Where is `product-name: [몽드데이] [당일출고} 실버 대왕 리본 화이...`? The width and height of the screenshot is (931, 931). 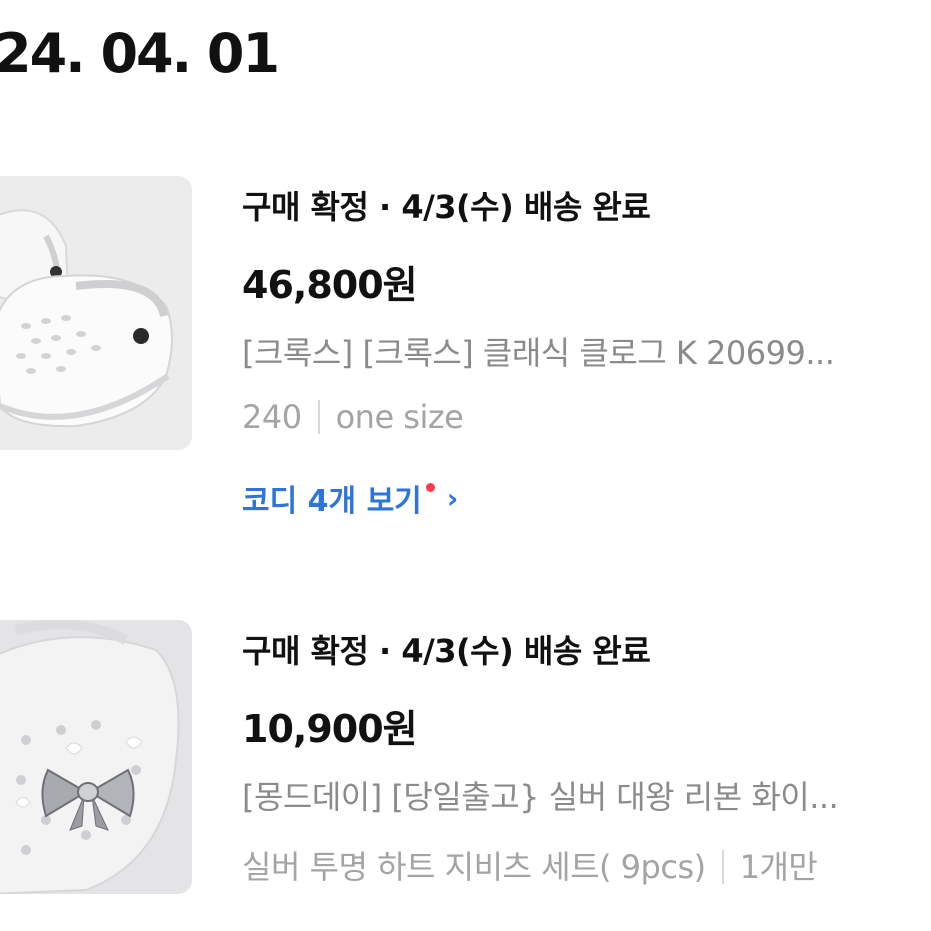
product-name: [몽드데이] [당일출고} 실버 대왕 리본 화이... is located at coordinates (586, 795).